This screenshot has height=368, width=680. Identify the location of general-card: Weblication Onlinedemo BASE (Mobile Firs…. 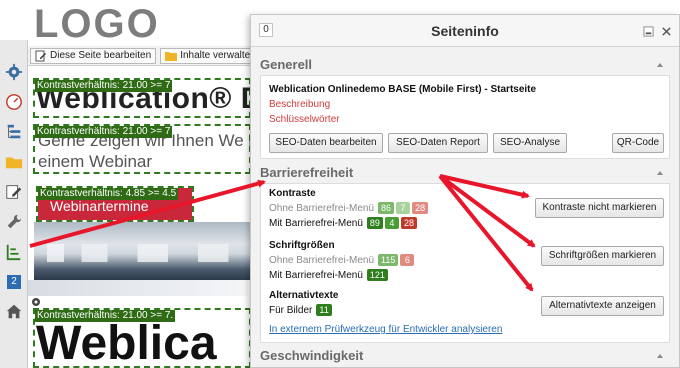
(465, 117).